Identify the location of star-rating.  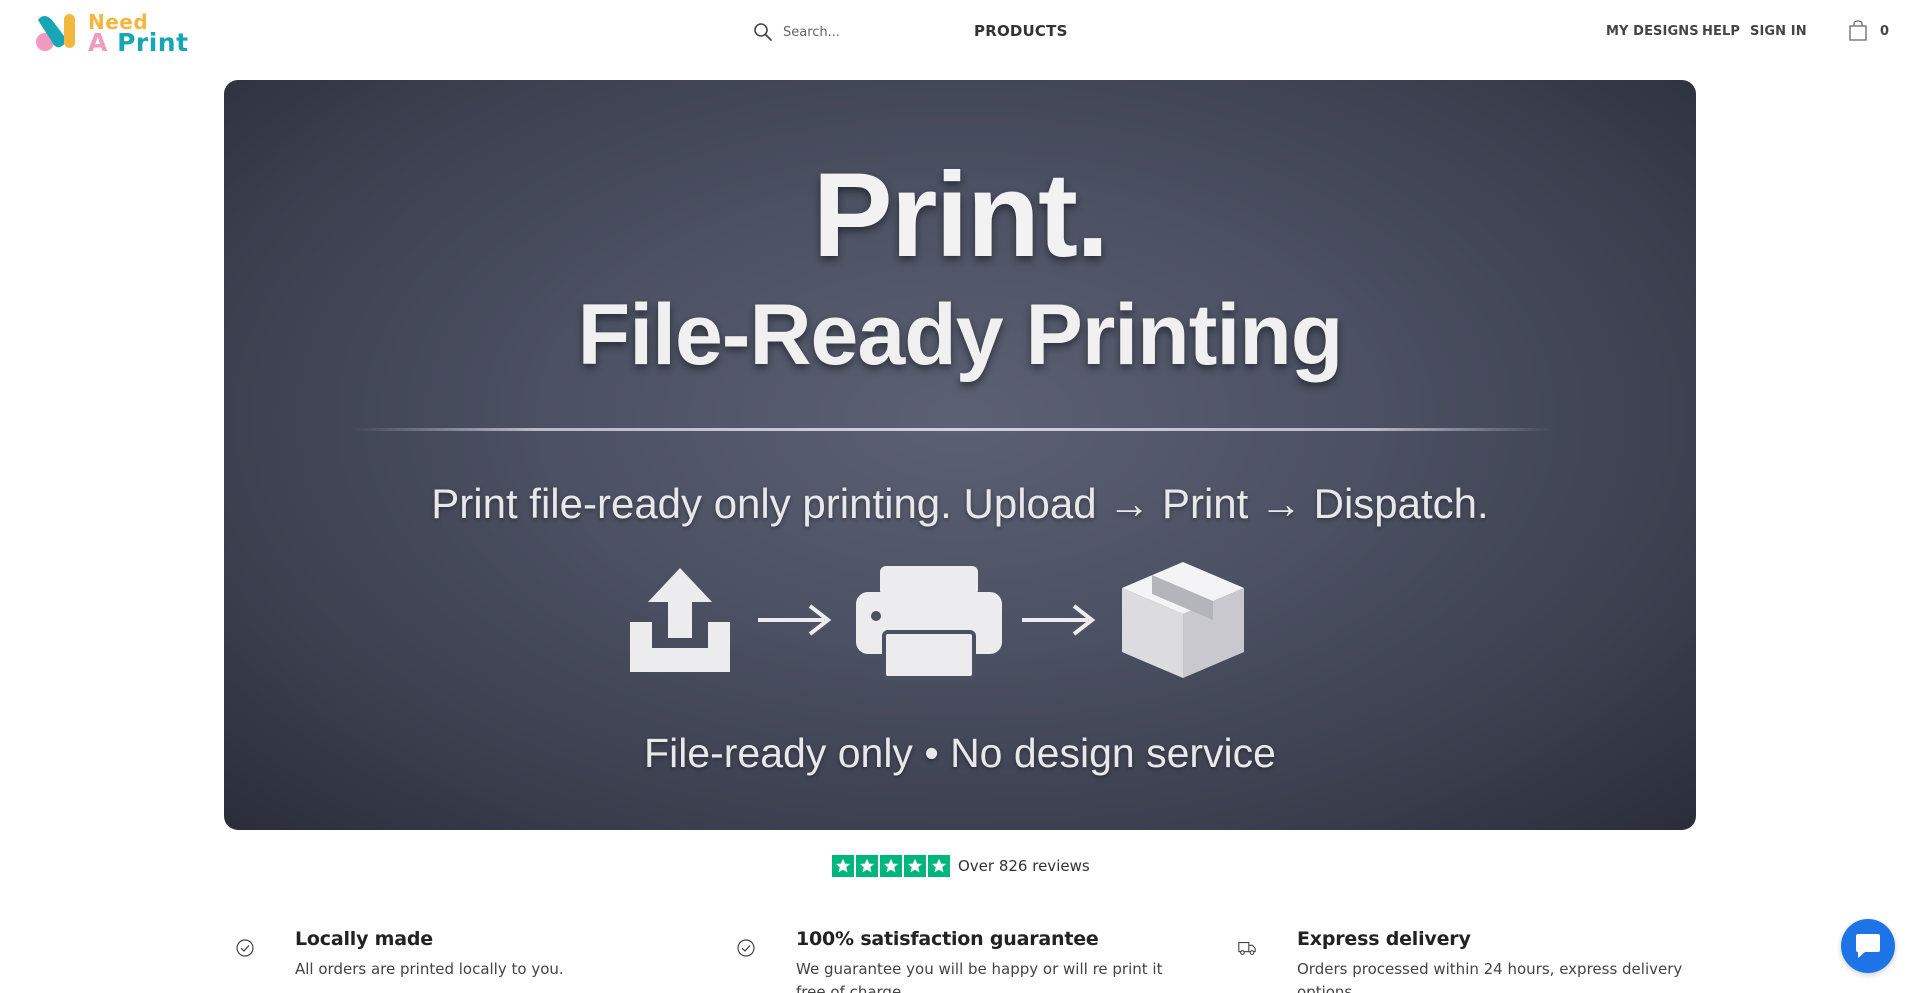
(891, 866).